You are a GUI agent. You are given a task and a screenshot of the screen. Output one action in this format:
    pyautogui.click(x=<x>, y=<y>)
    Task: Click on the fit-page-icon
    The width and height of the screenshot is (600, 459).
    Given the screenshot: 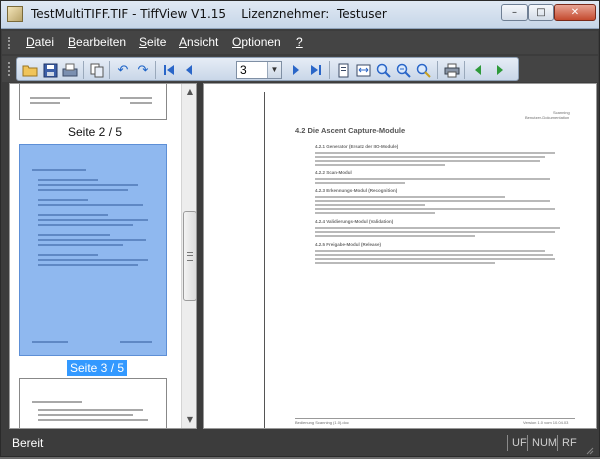 What is the action you would take?
    pyautogui.click(x=343, y=70)
    